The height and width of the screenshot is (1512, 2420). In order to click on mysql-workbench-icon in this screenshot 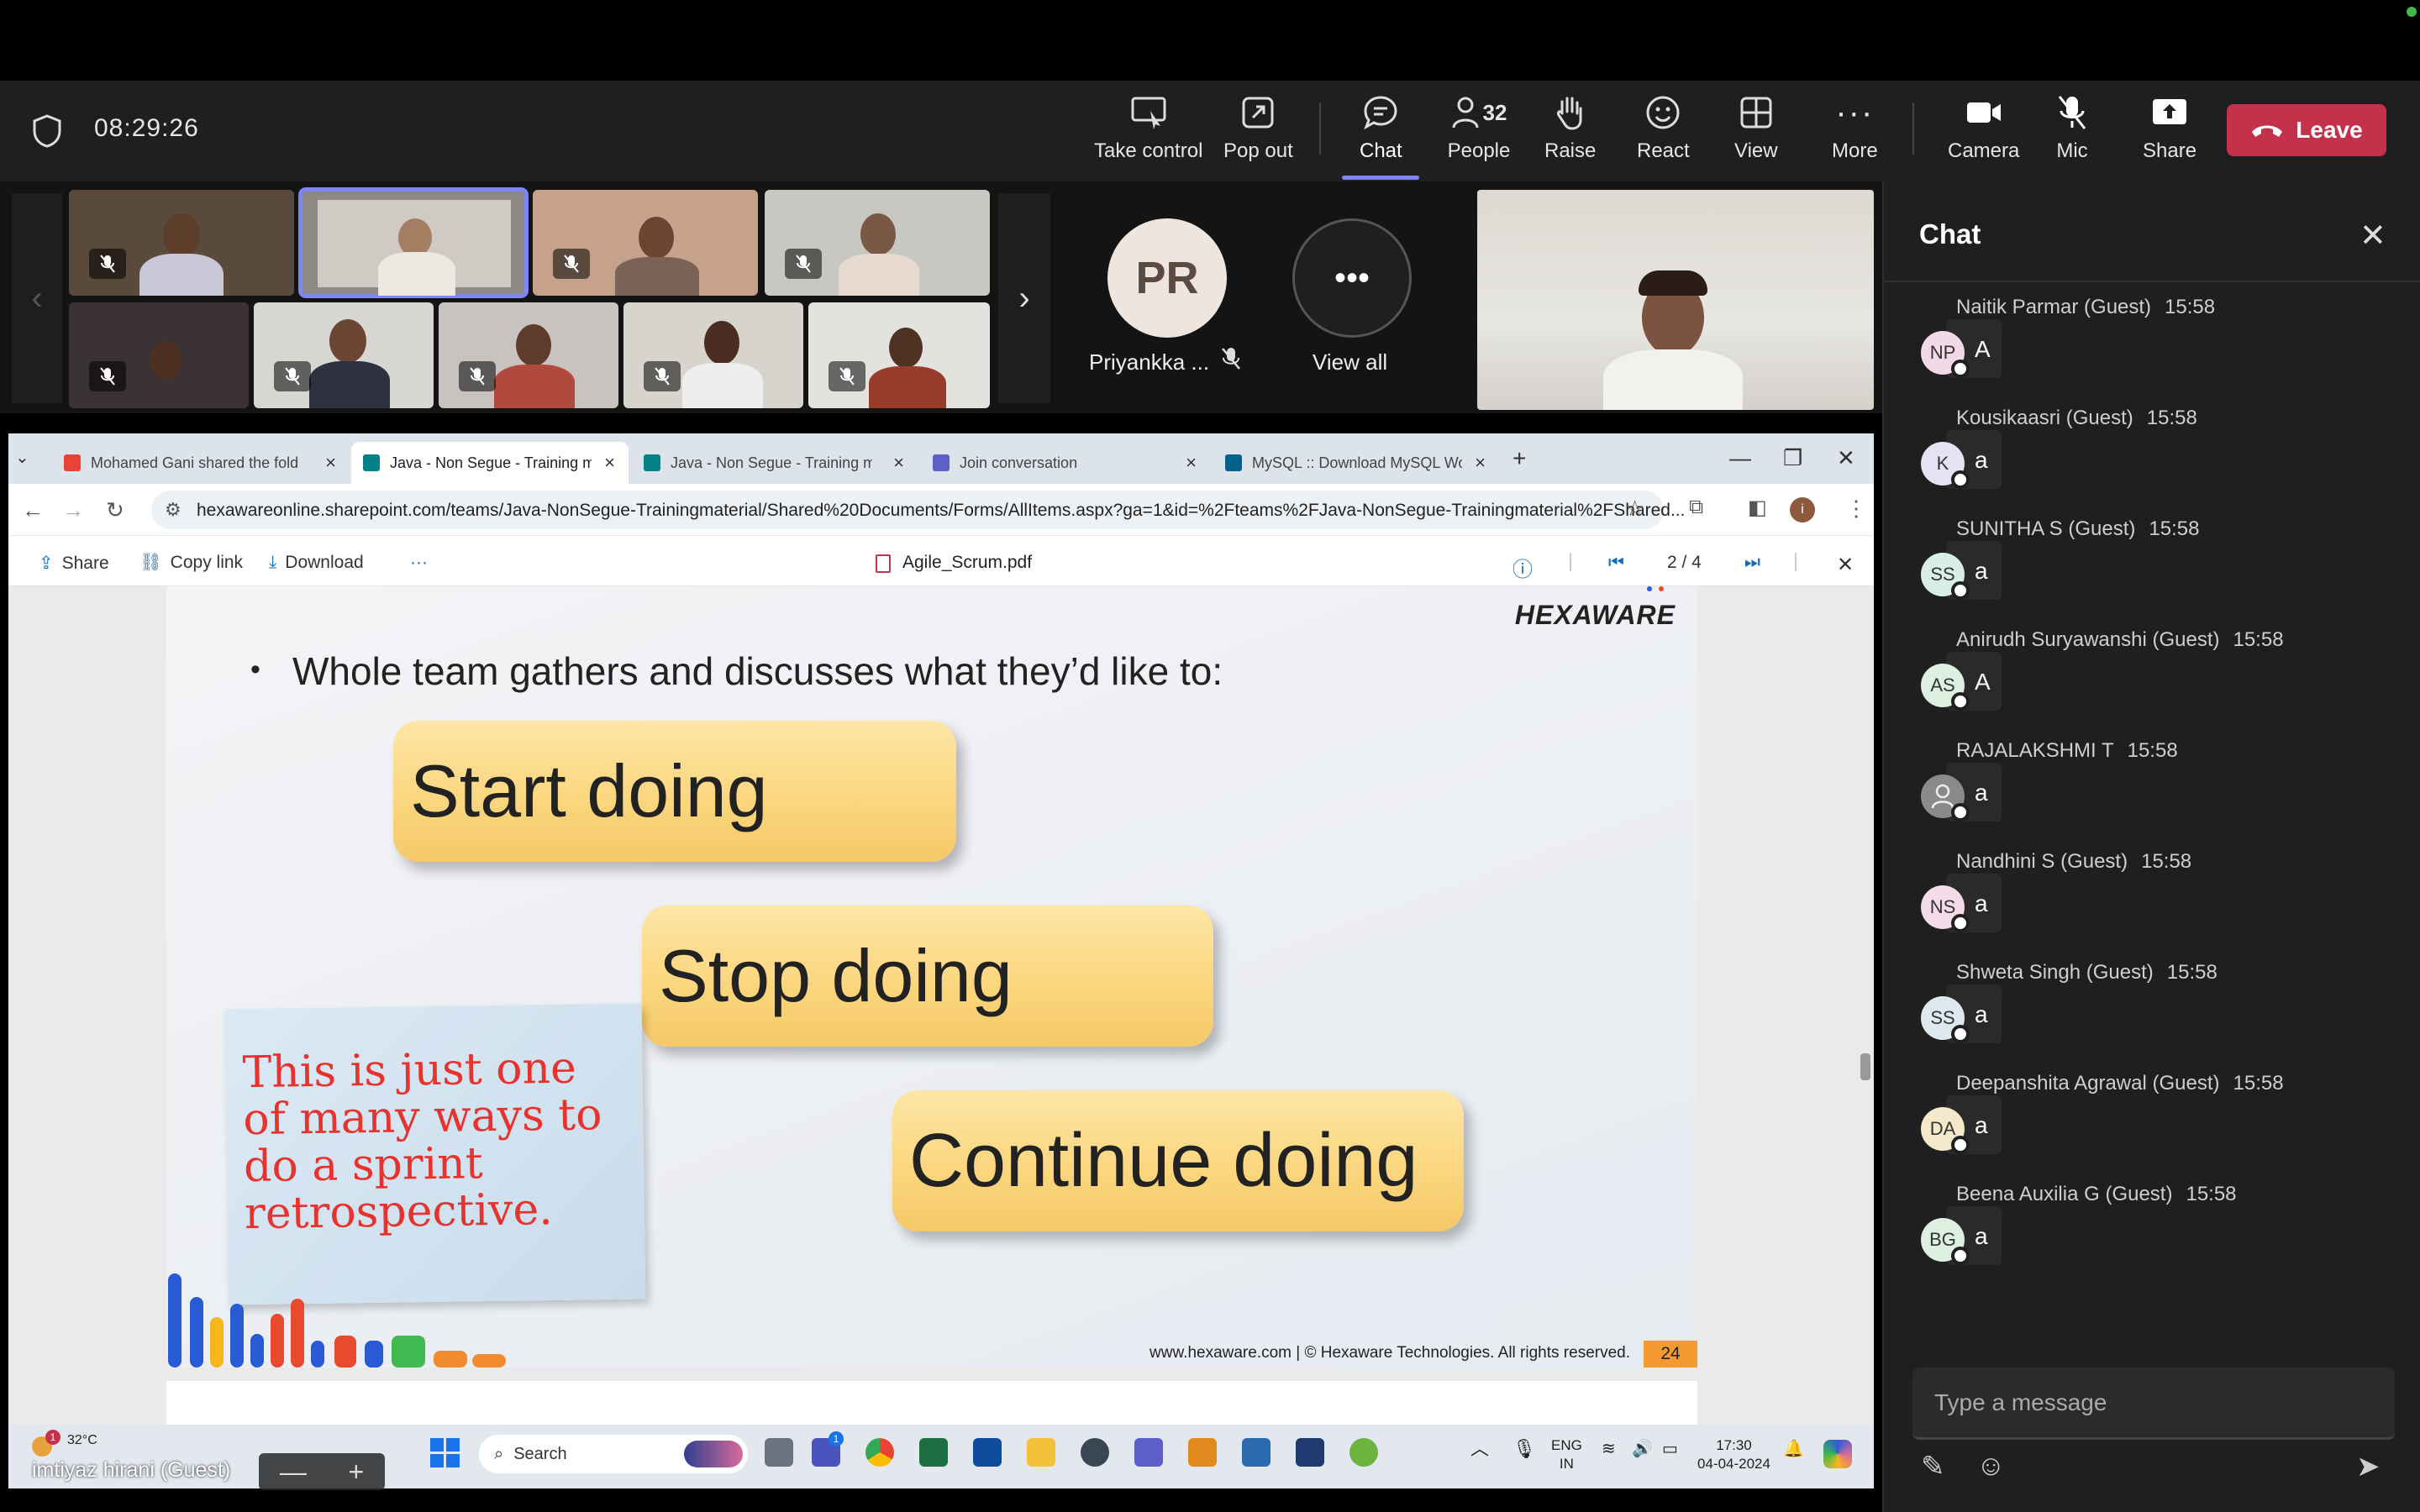, I will do `click(1310, 1452)`.